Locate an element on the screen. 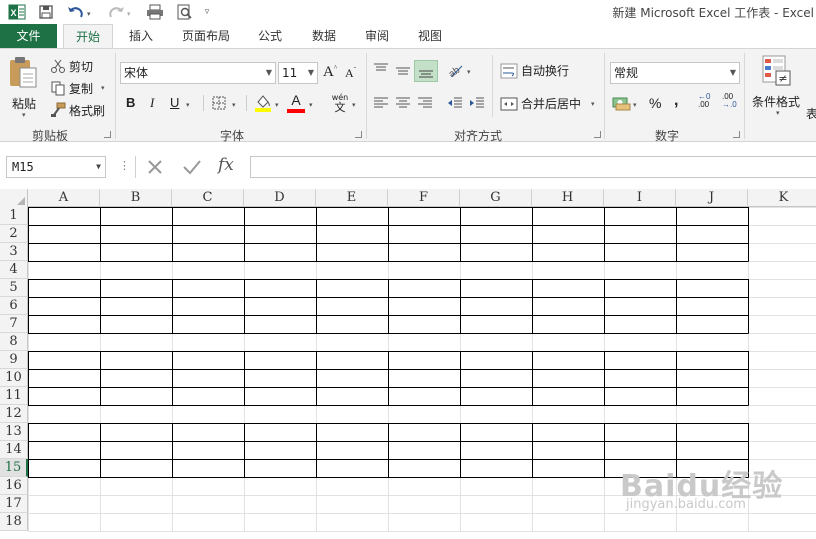  row-header-8: 8 is located at coordinates (14, 342).